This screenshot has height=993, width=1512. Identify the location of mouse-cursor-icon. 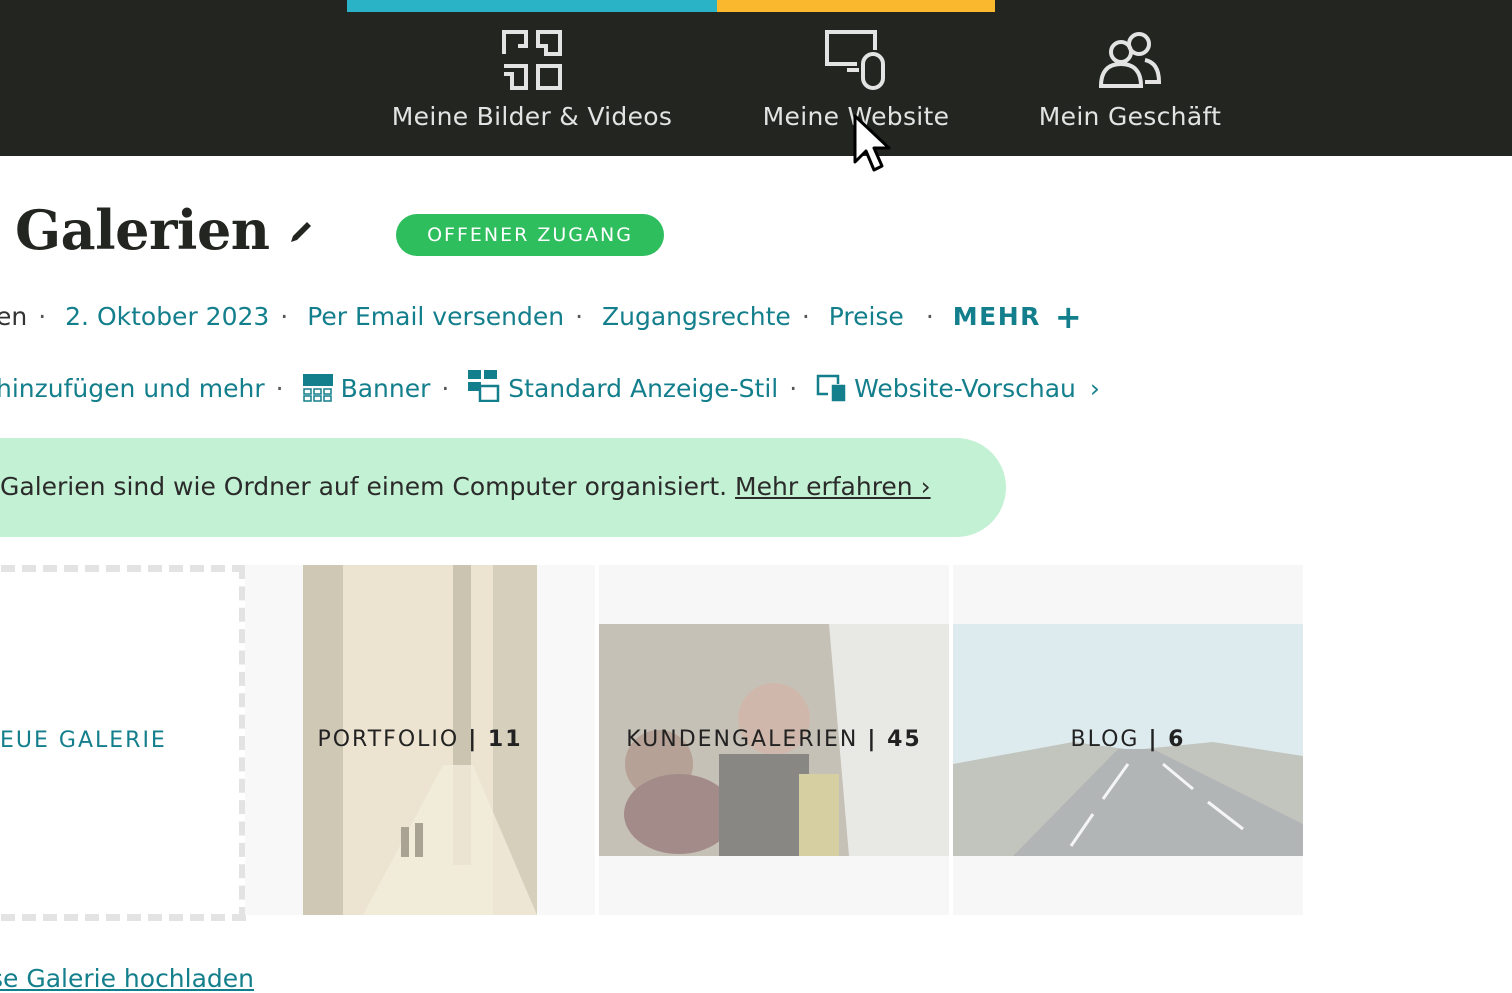
(872, 143).